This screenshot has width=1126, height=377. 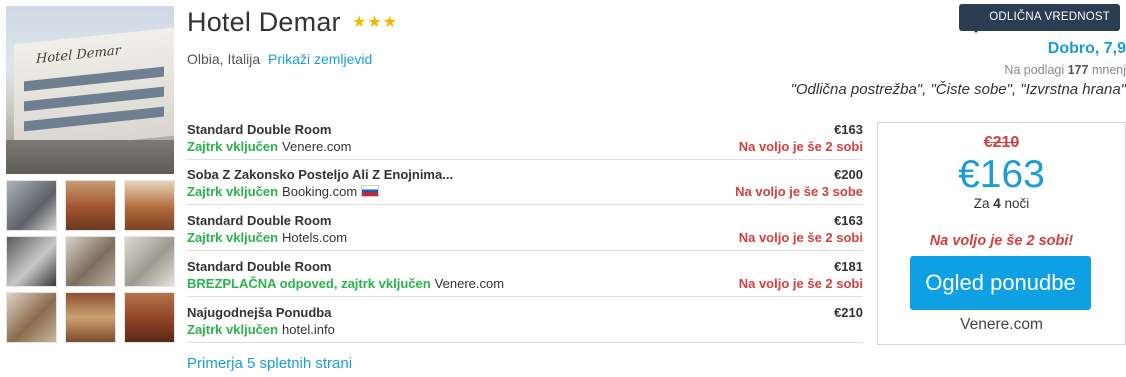 What do you see at coordinates (315, 237) in the screenshot?
I see `booking-site: Hotels.com` at bounding box center [315, 237].